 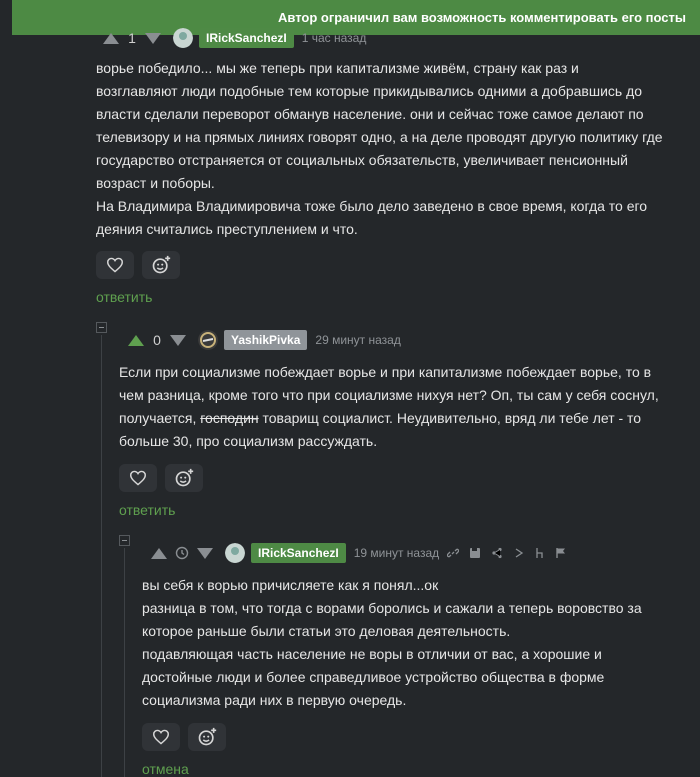 What do you see at coordinates (227, 229) in the screenshot?
I see `comment-line: деяния считались преступлением и что.` at bounding box center [227, 229].